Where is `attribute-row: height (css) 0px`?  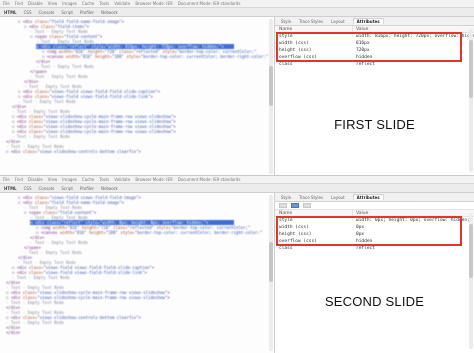
attribute-row: height (css) 0px is located at coordinates (374, 234).